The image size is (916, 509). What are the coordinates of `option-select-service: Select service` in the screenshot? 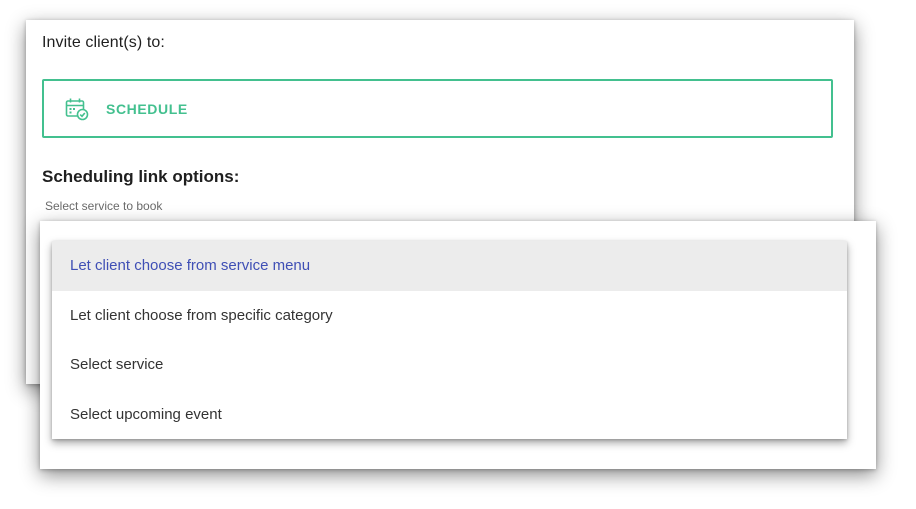 It's located at (449, 365).